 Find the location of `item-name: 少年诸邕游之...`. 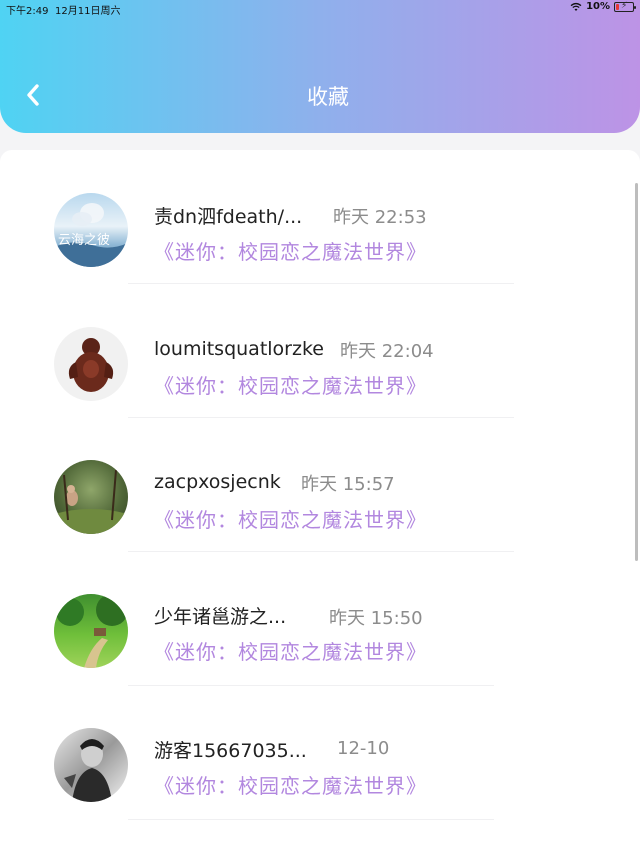

item-name: 少年诸邕游之... is located at coordinates (220, 617).